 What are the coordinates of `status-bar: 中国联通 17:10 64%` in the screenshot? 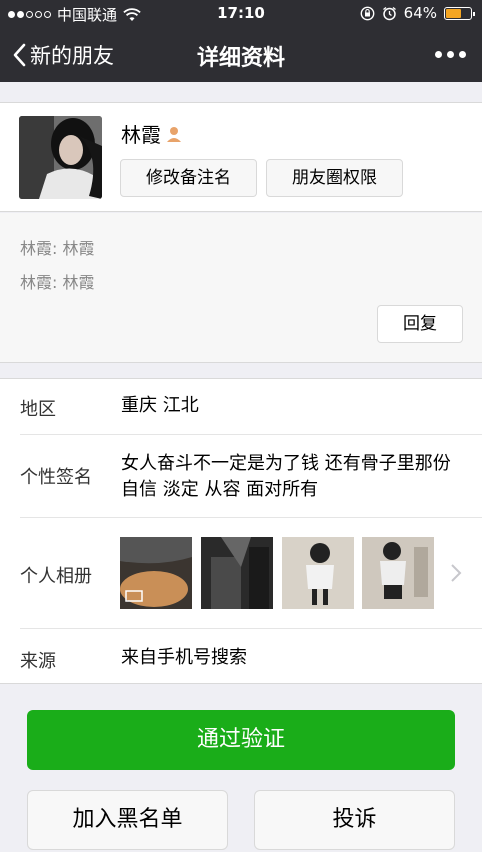 It's located at (241, 14).